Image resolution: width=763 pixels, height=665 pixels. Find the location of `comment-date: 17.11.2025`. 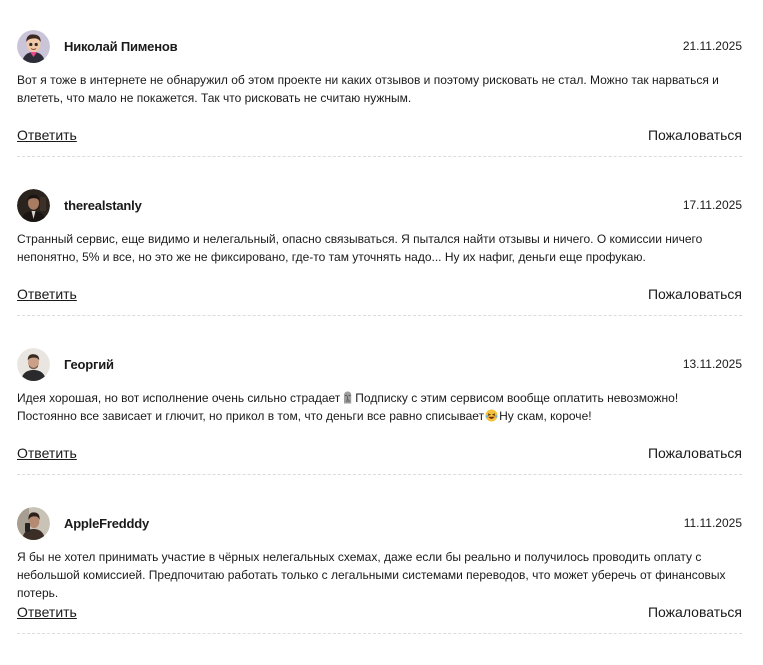

comment-date: 17.11.2025 is located at coordinates (712, 205).